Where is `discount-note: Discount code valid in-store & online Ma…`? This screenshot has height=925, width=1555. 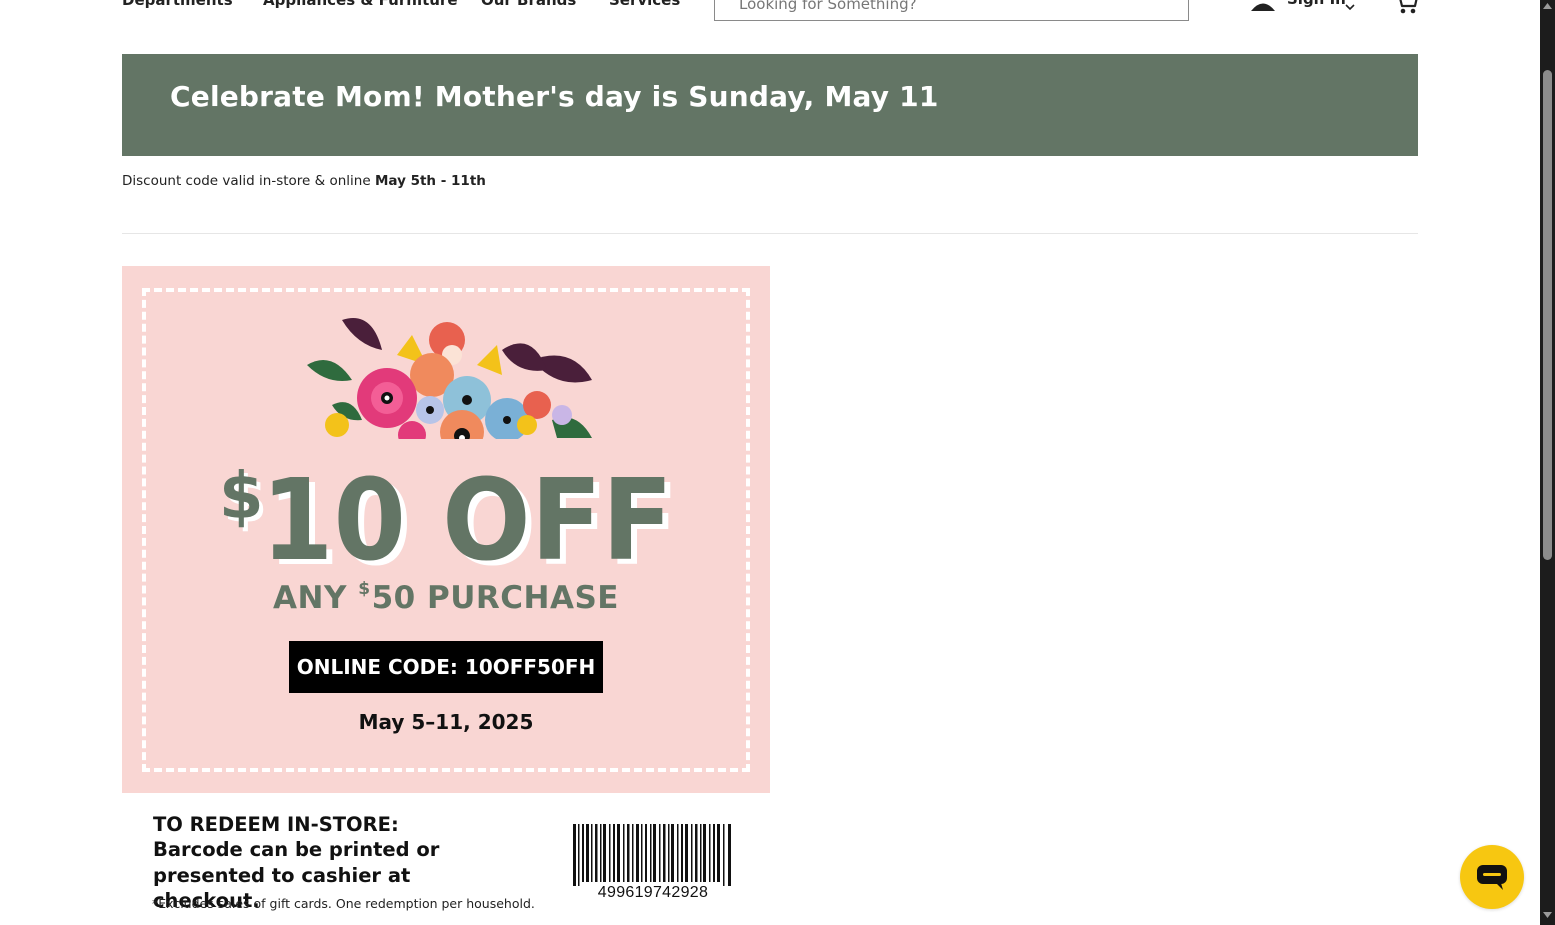
discount-note: Discount code valid in-store & online Ma… is located at coordinates (304, 181).